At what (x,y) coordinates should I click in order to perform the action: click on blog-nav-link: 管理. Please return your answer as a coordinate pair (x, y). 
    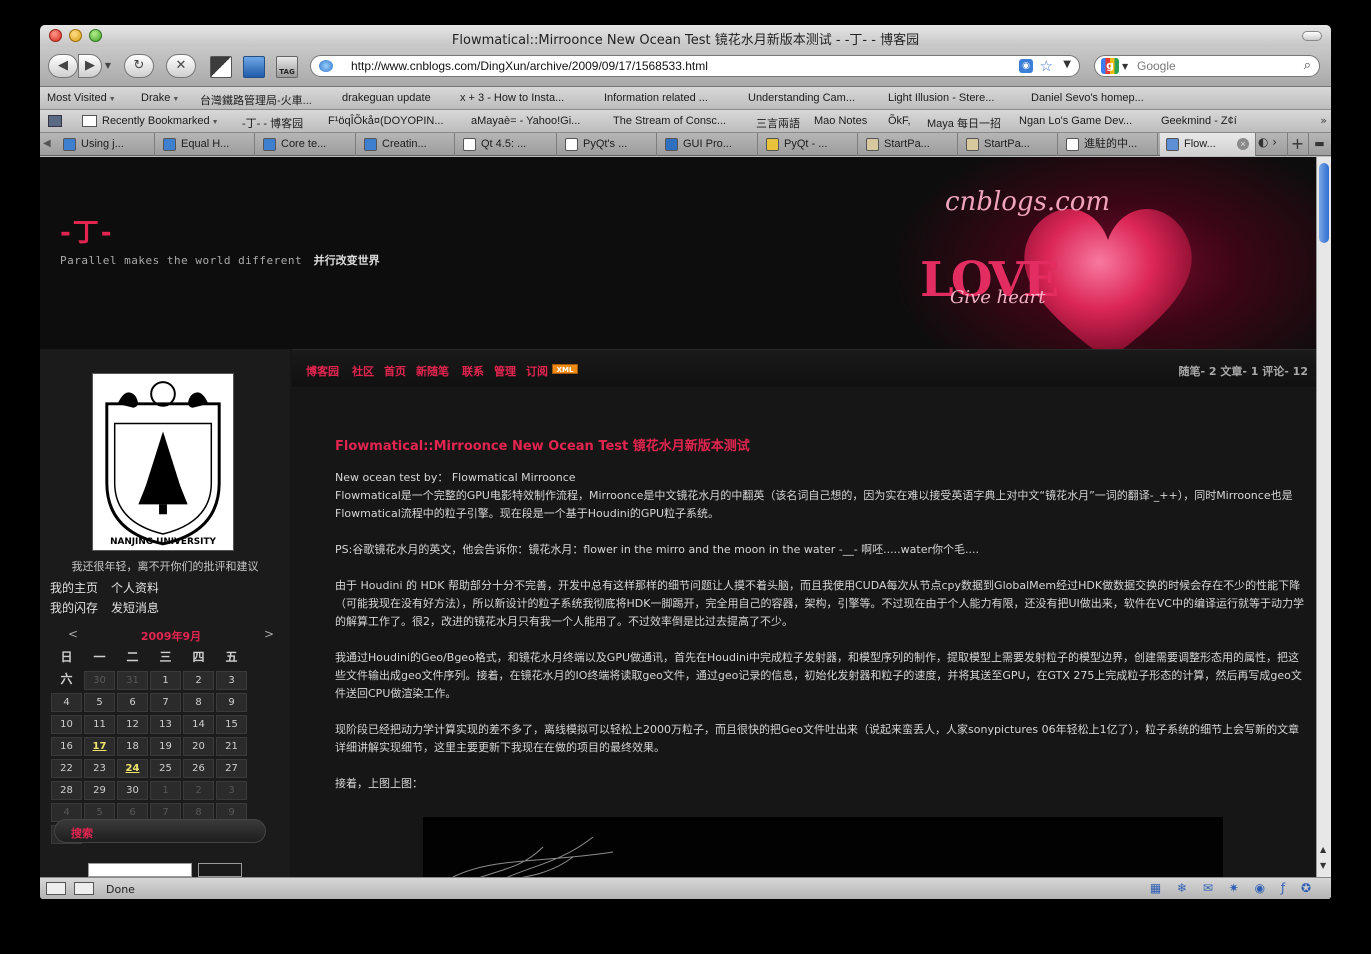
    Looking at the image, I should click on (505, 371).